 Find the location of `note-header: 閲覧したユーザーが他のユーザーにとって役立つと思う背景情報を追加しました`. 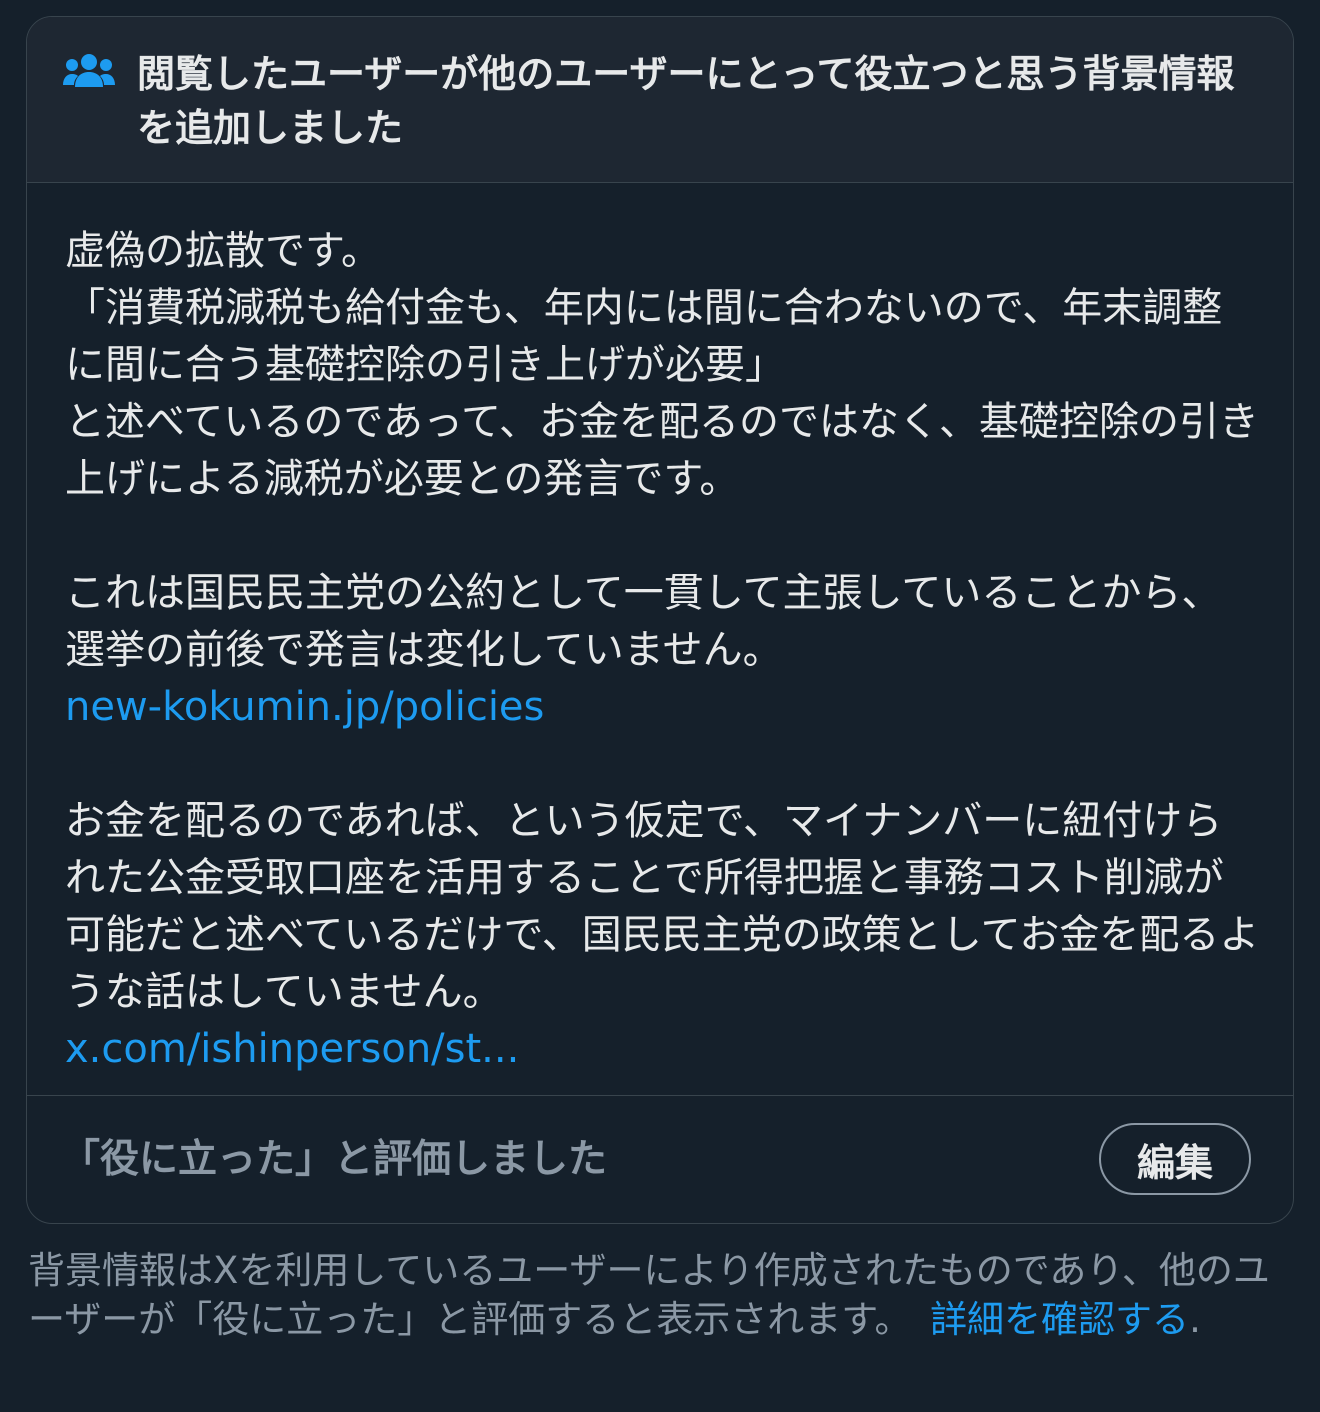

note-header: 閲覧したユーザーが他のユーザーにとって役立つと思う背景情報を追加しました is located at coordinates (660, 100).